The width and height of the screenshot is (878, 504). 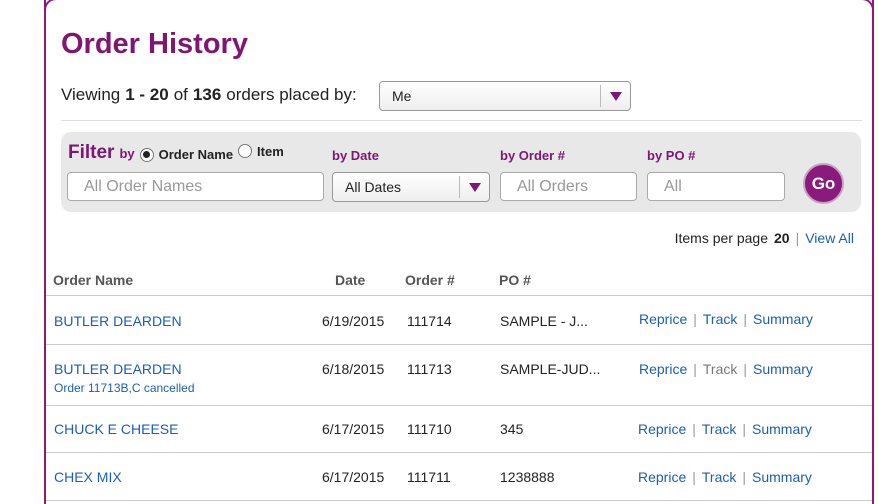 What do you see at coordinates (88, 477) in the screenshot?
I see `order-name-link: CHEX MIX` at bounding box center [88, 477].